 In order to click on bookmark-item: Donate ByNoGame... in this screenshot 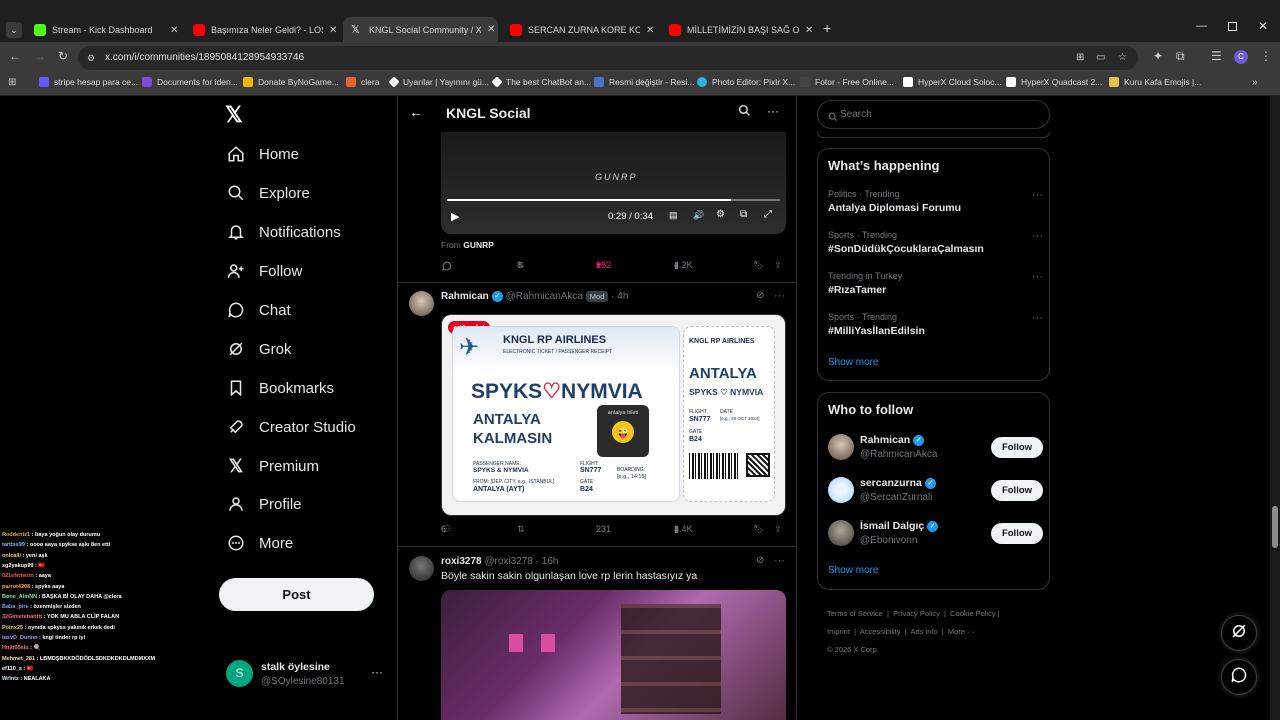, I will do `click(291, 82)`.